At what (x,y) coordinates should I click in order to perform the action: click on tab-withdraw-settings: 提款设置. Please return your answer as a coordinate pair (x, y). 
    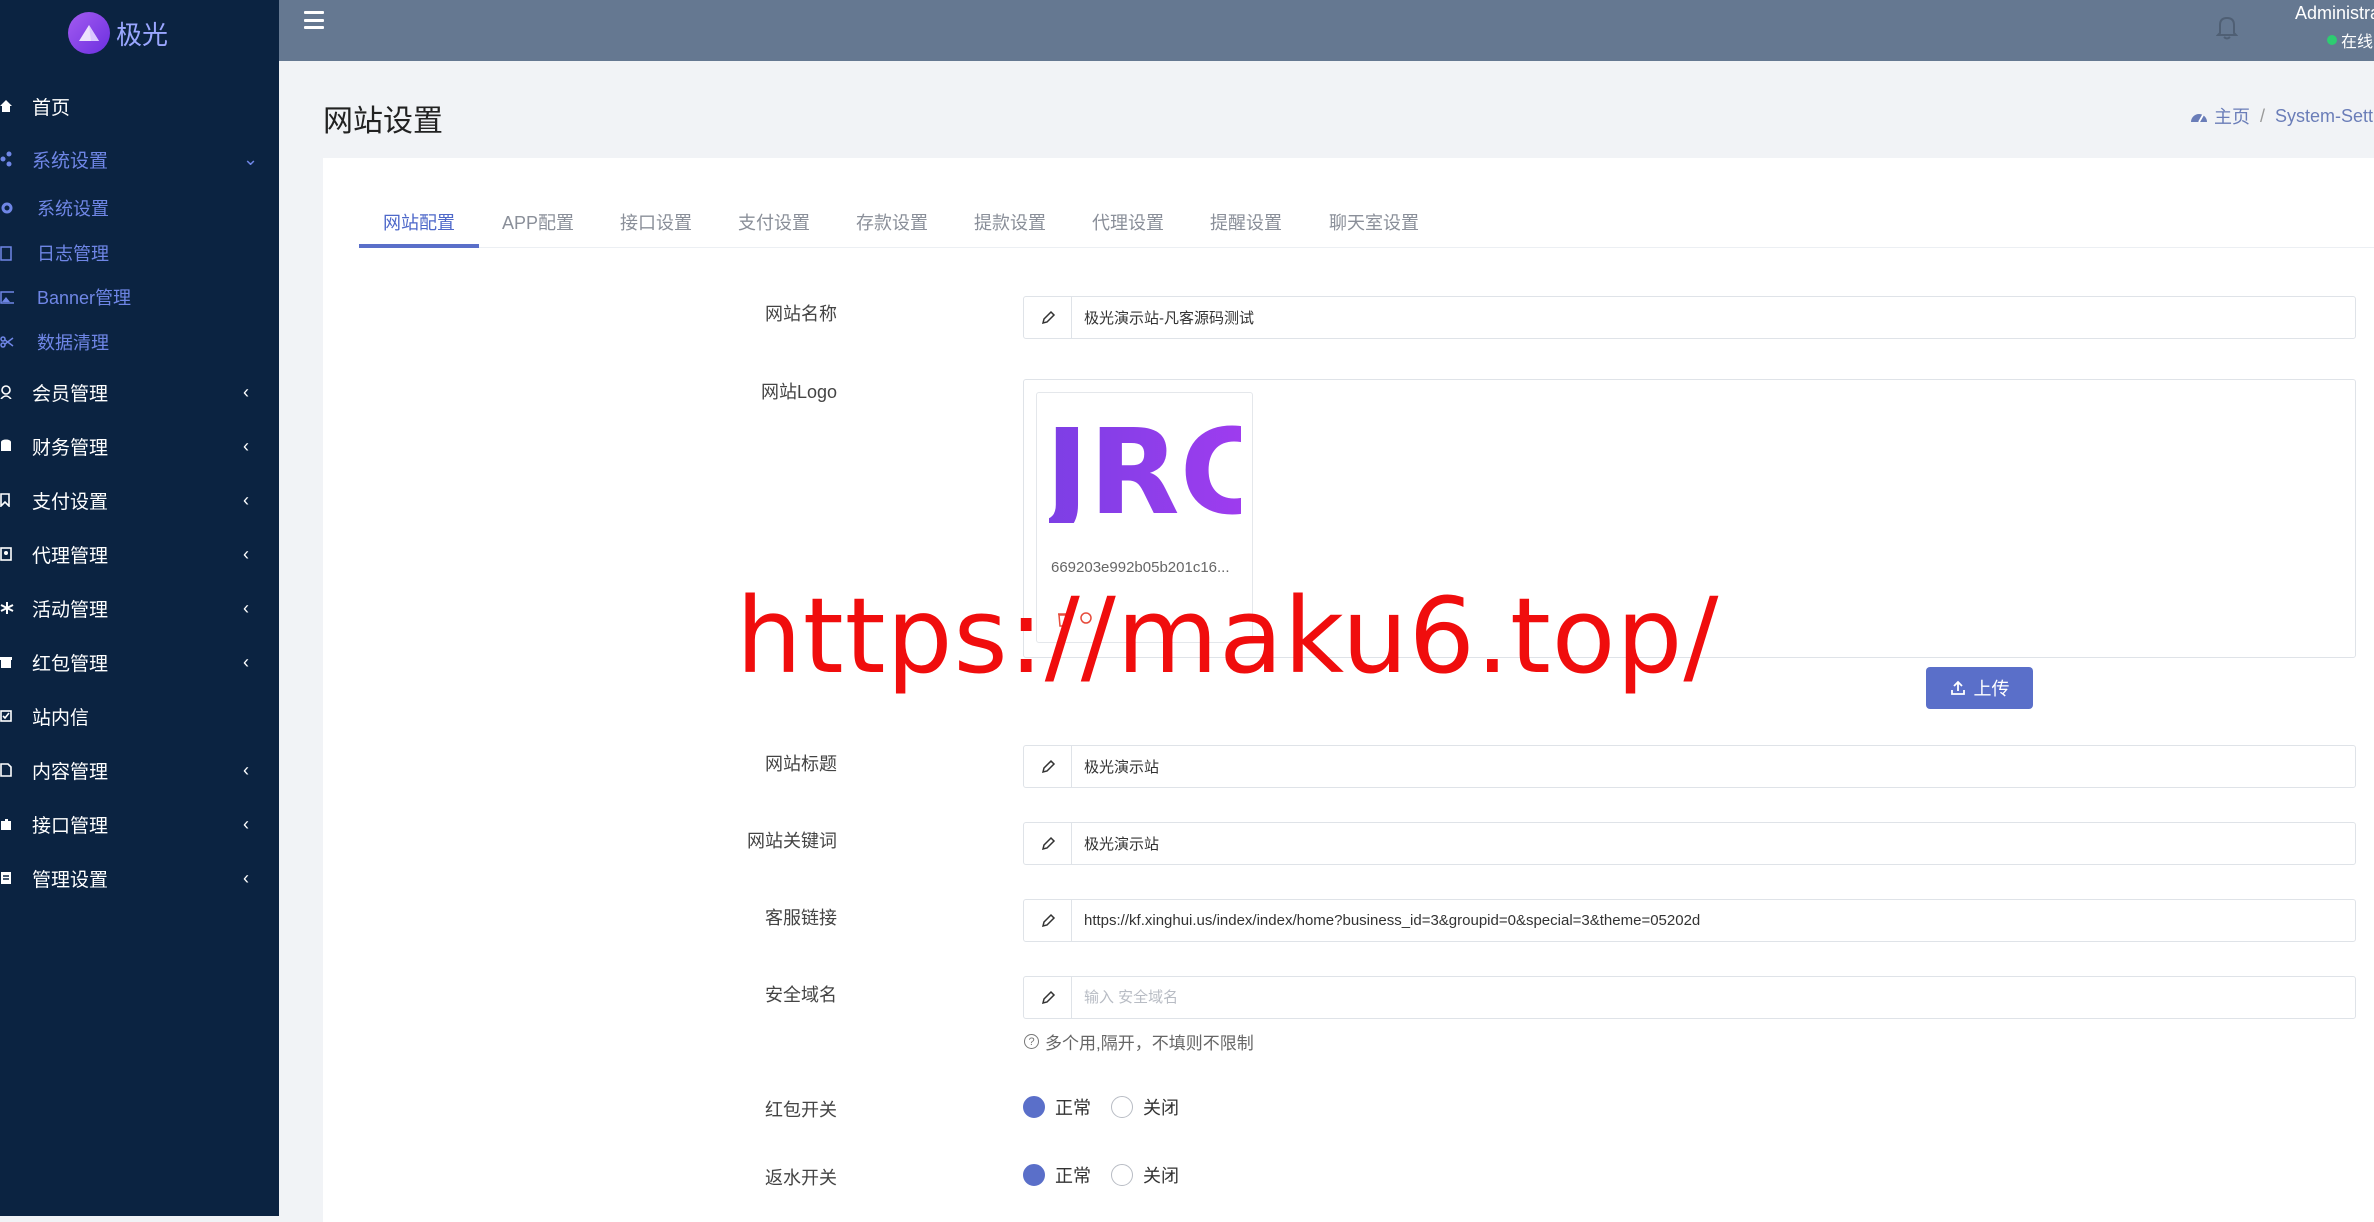
    Looking at the image, I should click on (1010, 222).